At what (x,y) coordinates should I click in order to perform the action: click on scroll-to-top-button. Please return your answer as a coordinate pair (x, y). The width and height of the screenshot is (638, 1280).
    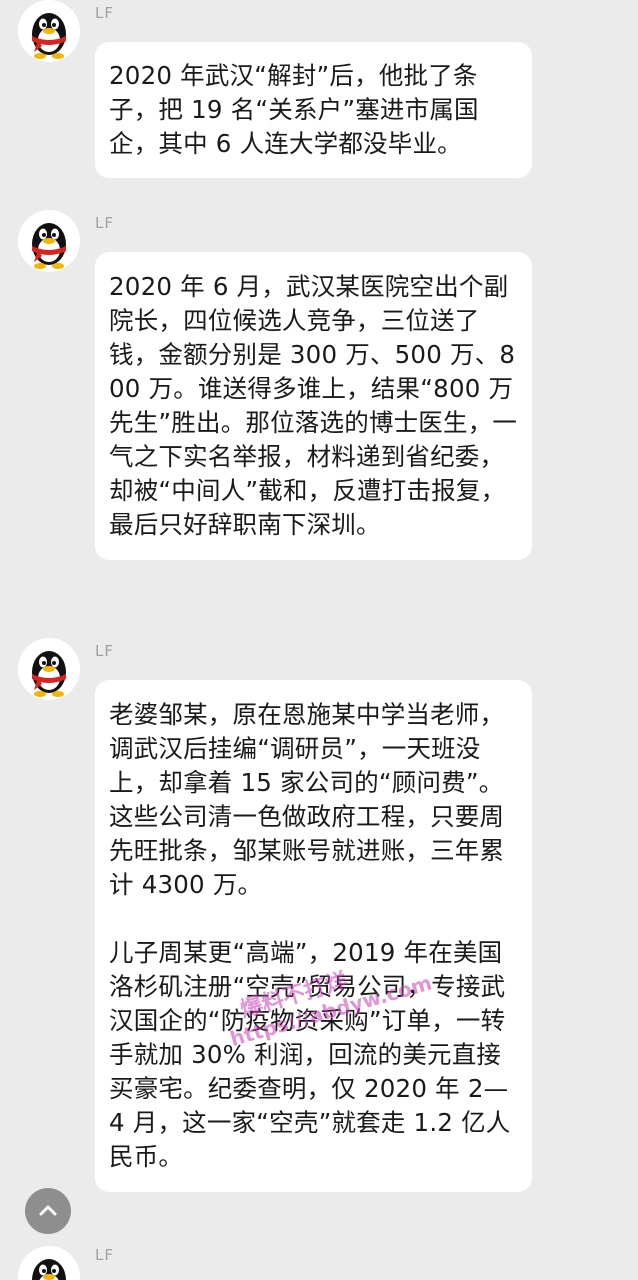
    Looking at the image, I should click on (48, 1211).